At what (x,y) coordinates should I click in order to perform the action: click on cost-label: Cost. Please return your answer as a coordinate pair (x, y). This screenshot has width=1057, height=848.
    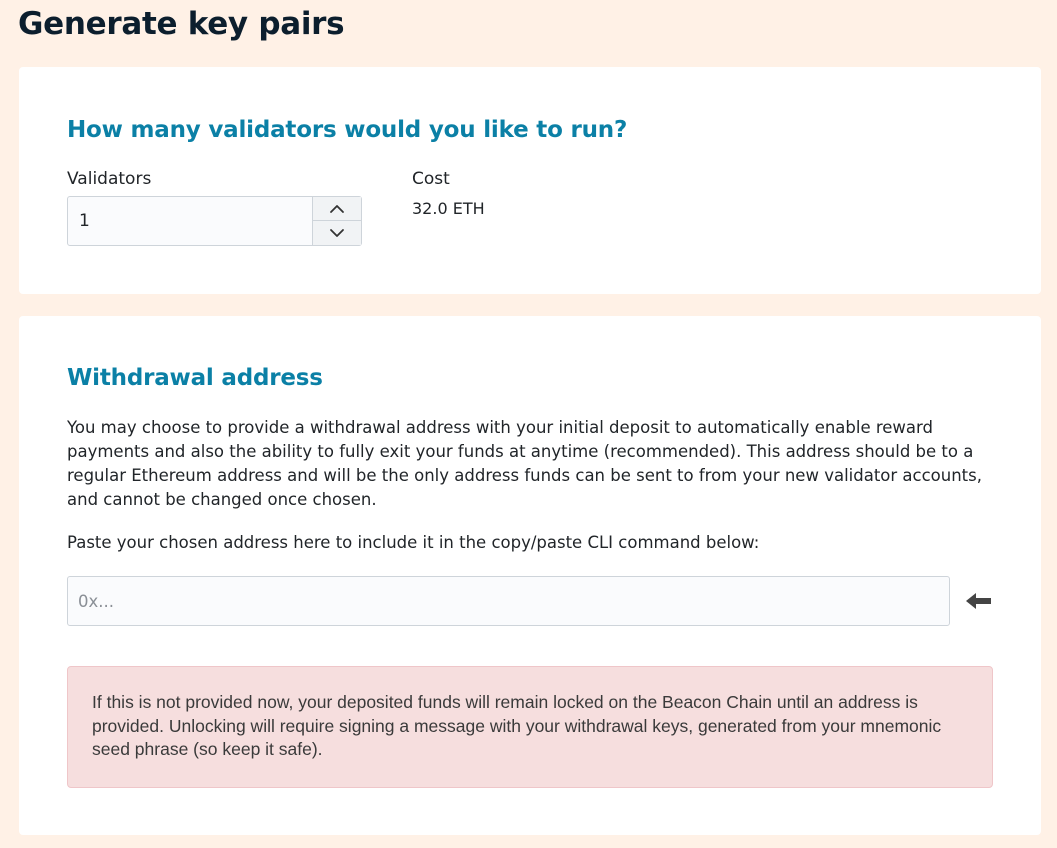
    Looking at the image, I should click on (431, 179).